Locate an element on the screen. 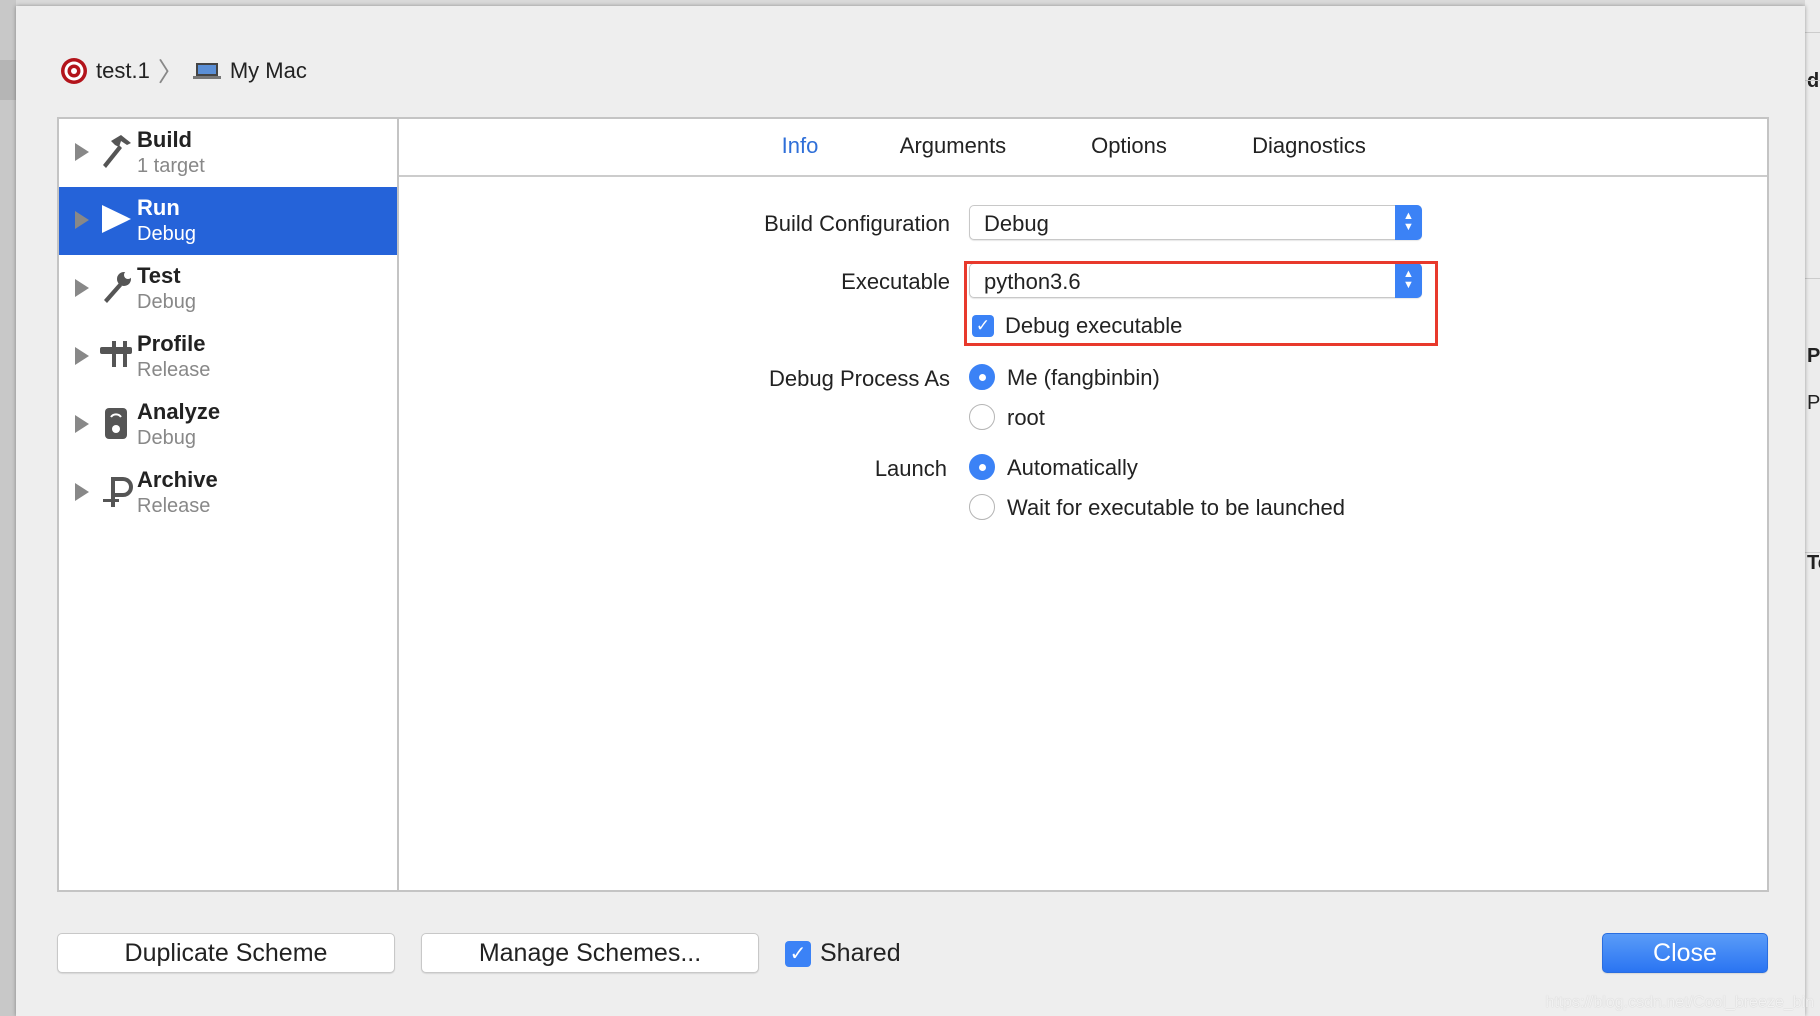 Image resolution: width=1820 pixels, height=1016 pixels. sidebar-item-subtitle: 1 target is located at coordinates (171, 166).